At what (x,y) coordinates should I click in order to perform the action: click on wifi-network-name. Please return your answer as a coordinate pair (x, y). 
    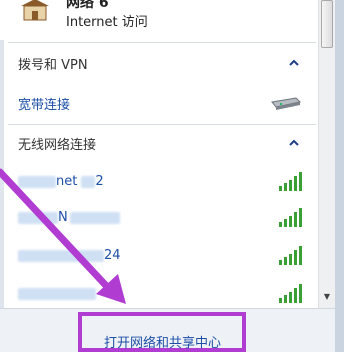
    Looking at the image, I should click on (57, 293).